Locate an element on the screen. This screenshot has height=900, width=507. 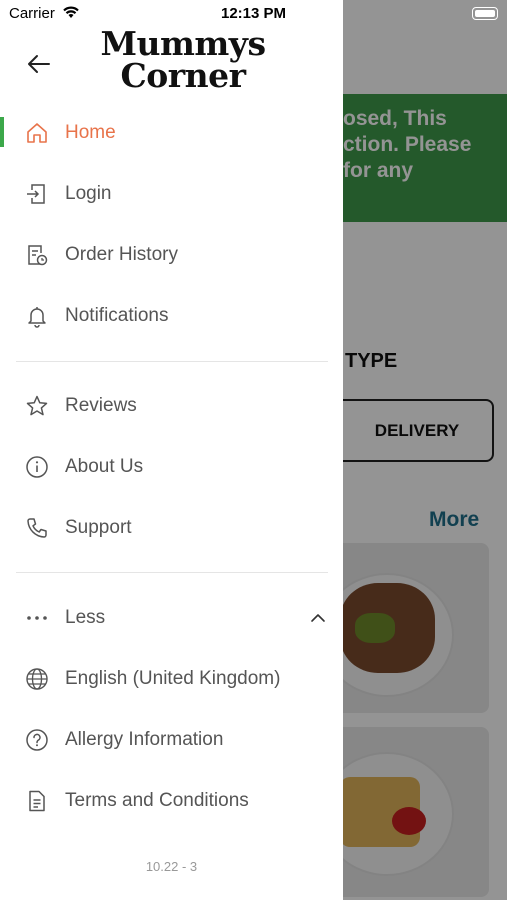
app-version: 10.22 - 3 is located at coordinates (171, 866).